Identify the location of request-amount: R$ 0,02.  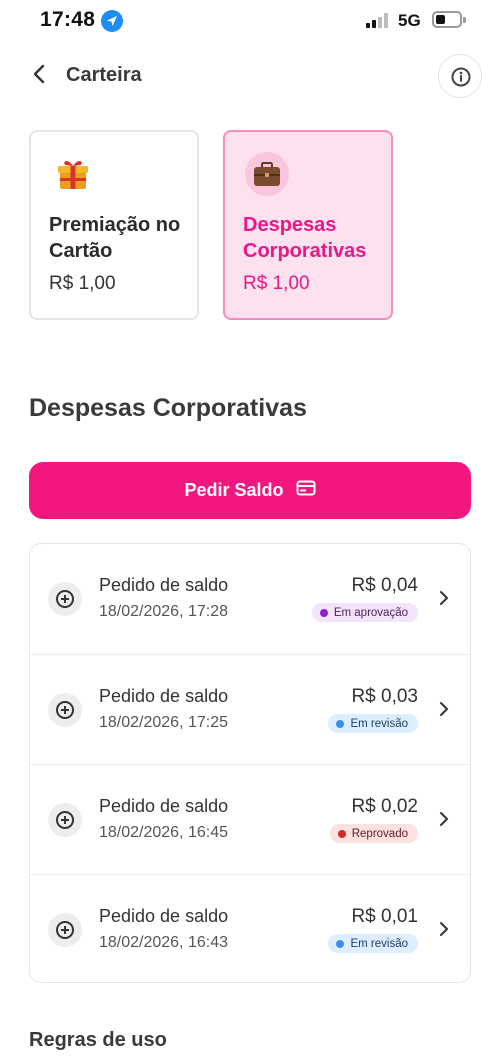
(384, 806).